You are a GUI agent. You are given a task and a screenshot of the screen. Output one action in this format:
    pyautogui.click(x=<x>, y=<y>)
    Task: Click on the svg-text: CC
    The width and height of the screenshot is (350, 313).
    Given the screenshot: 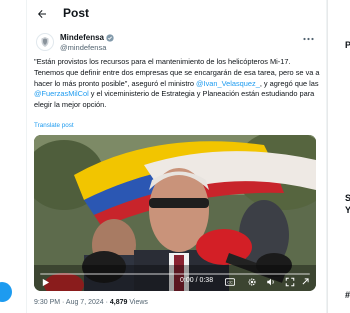 What is the action you would take?
    pyautogui.click(x=230, y=282)
    